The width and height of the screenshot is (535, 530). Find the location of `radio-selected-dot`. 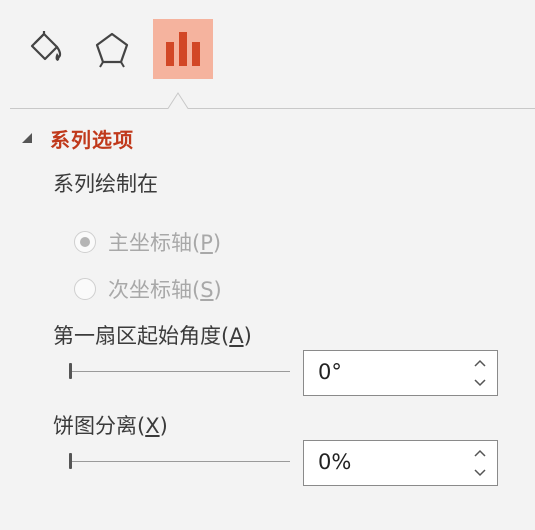

radio-selected-dot is located at coordinates (85, 242).